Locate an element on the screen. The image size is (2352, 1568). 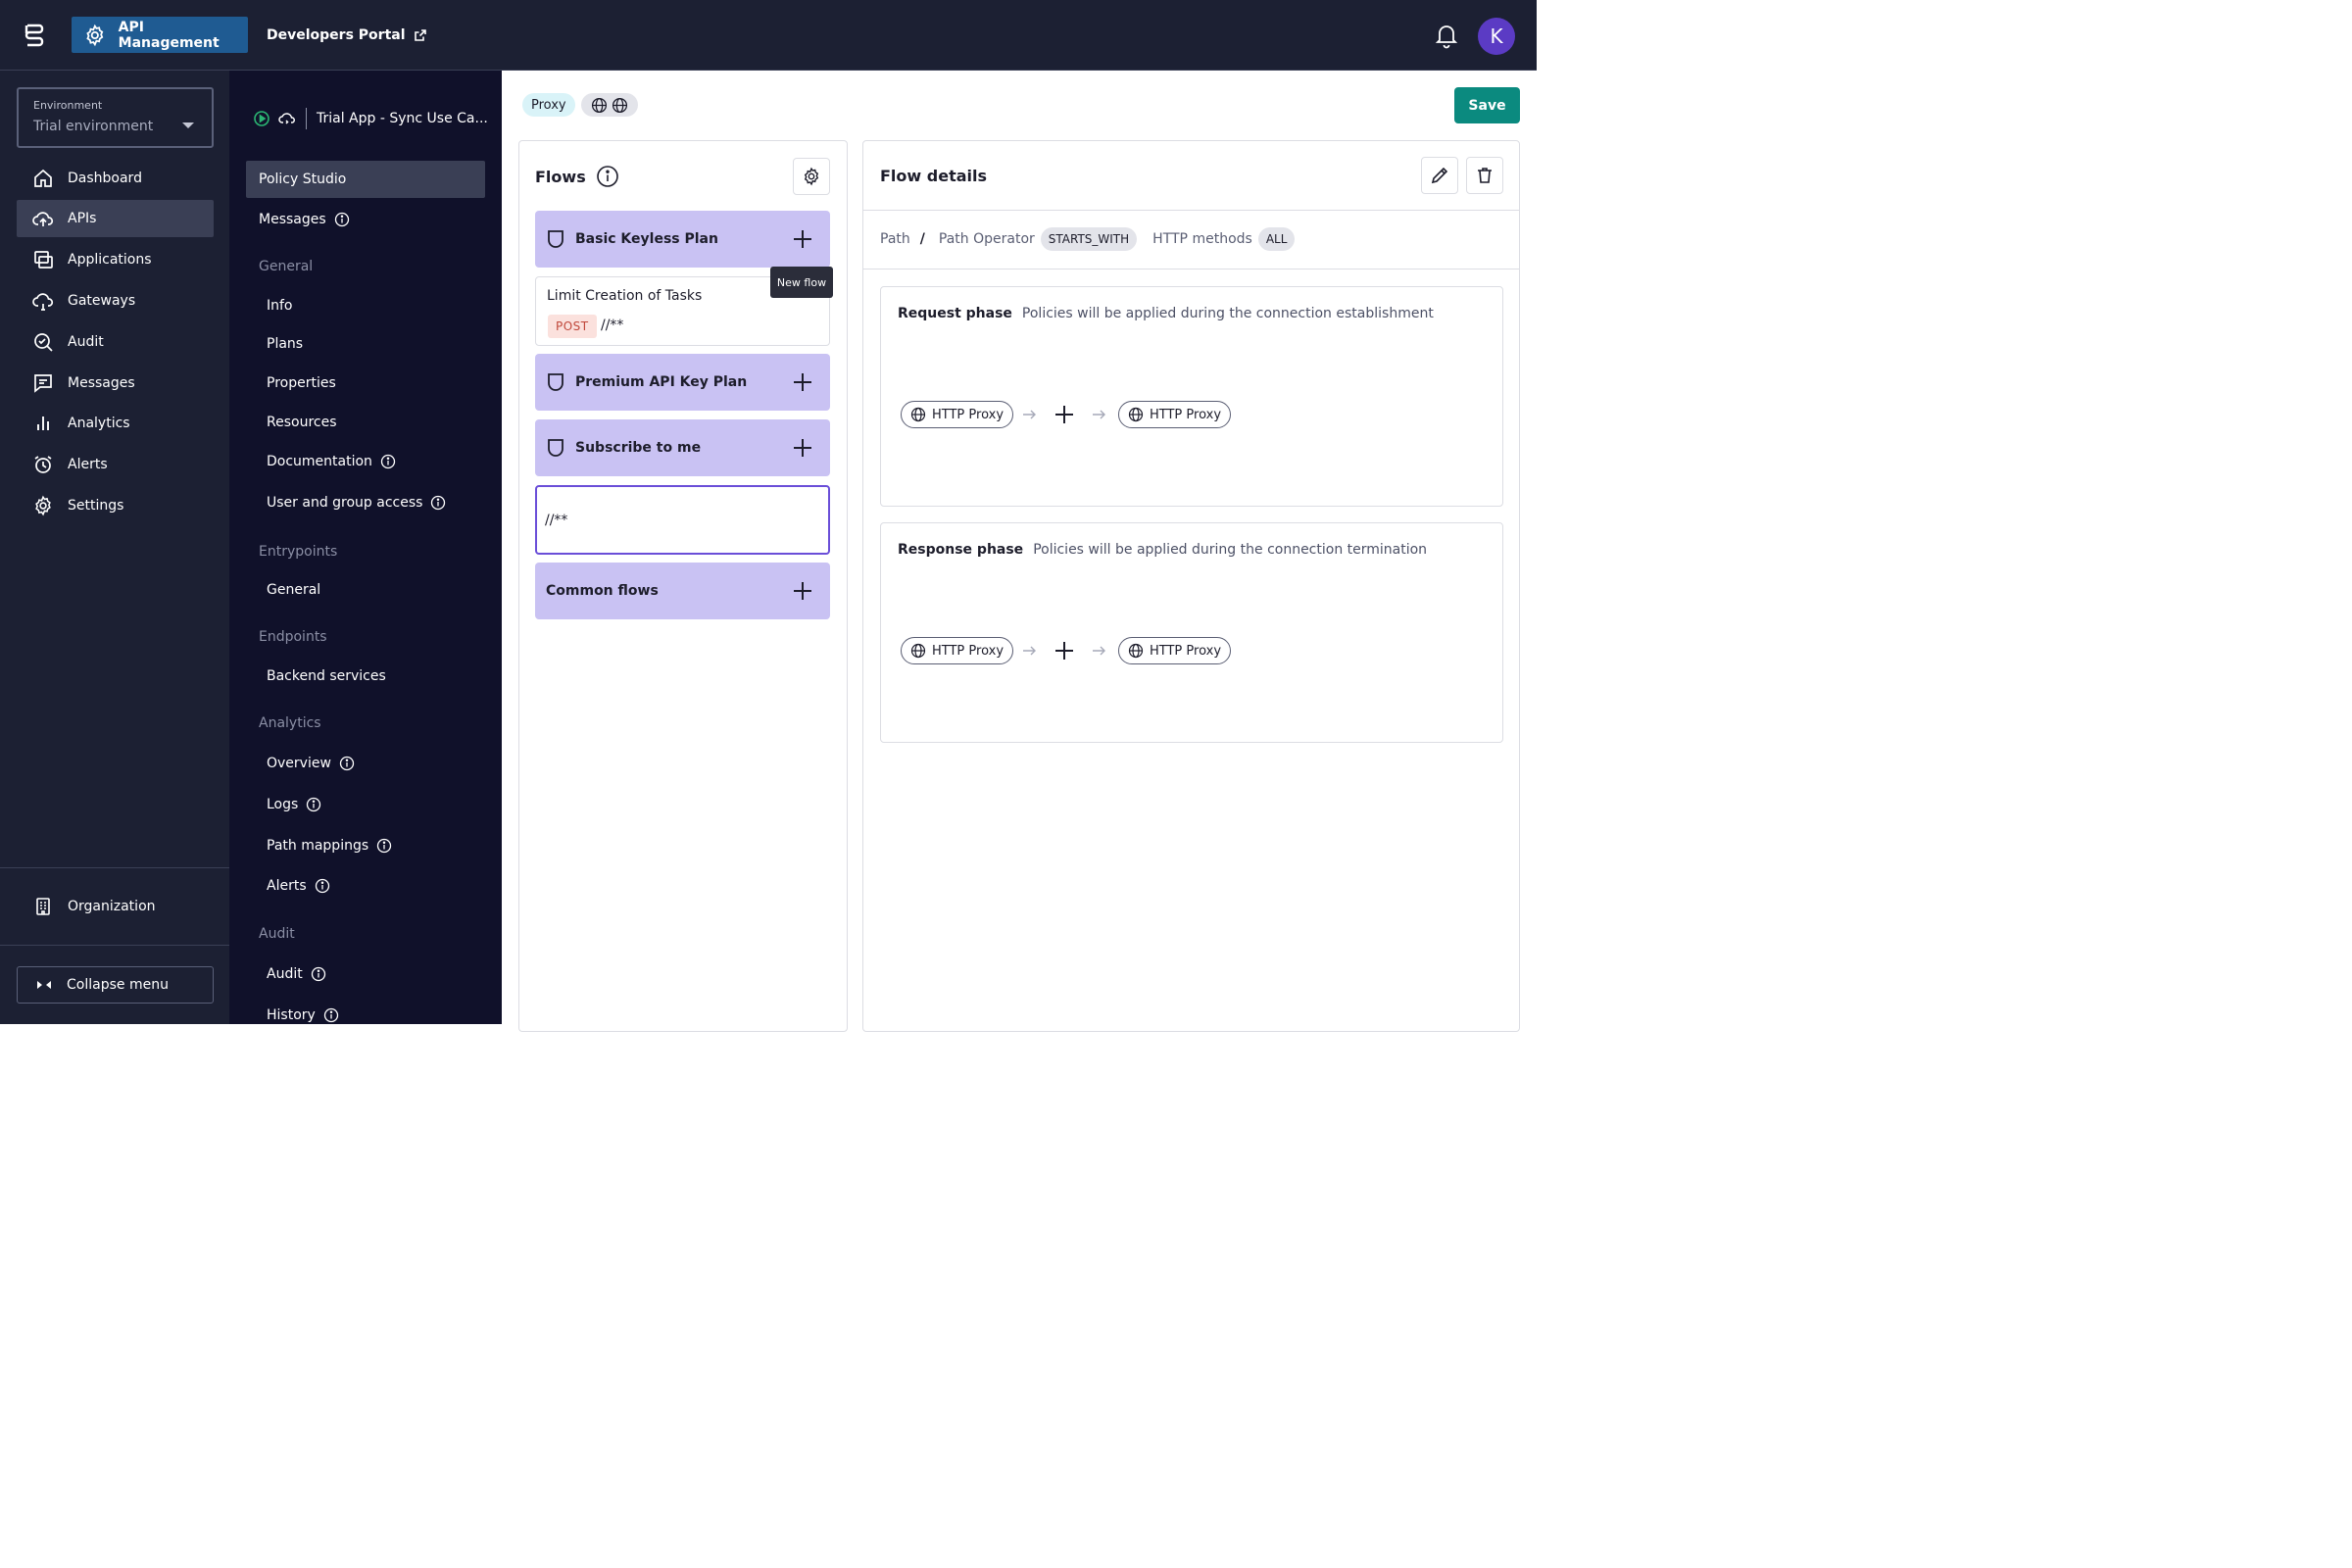
flow-details-title: Flow details is located at coordinates (933, 176).